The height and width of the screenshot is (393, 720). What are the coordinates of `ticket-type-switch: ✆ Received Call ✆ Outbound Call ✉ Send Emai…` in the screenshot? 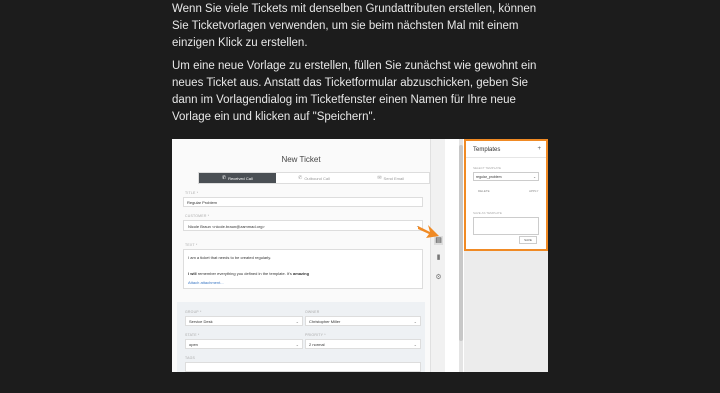 It's located at (314, 178).